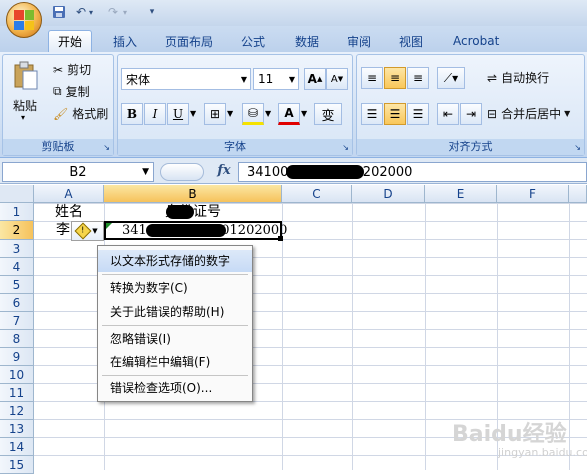 This screenshot has height=474, width=587. I want to click on row-header-3: 3, so click(17, 249).